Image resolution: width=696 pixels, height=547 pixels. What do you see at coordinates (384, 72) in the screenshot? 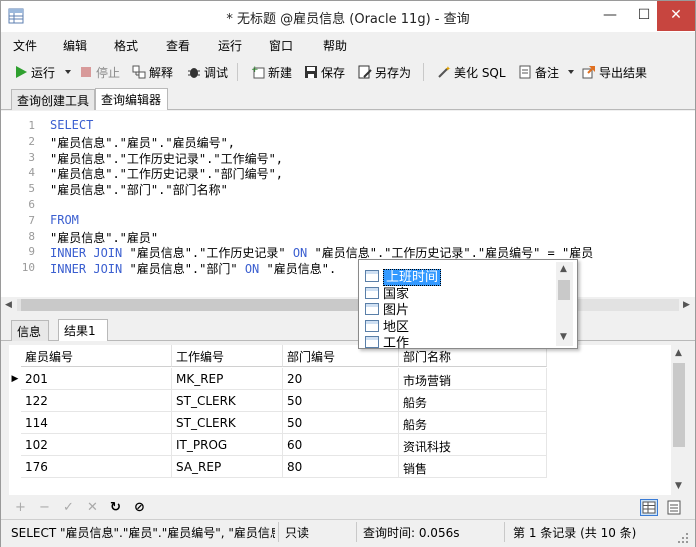
I see `save-as-button: 另存为` at bounding box center [384, 72].